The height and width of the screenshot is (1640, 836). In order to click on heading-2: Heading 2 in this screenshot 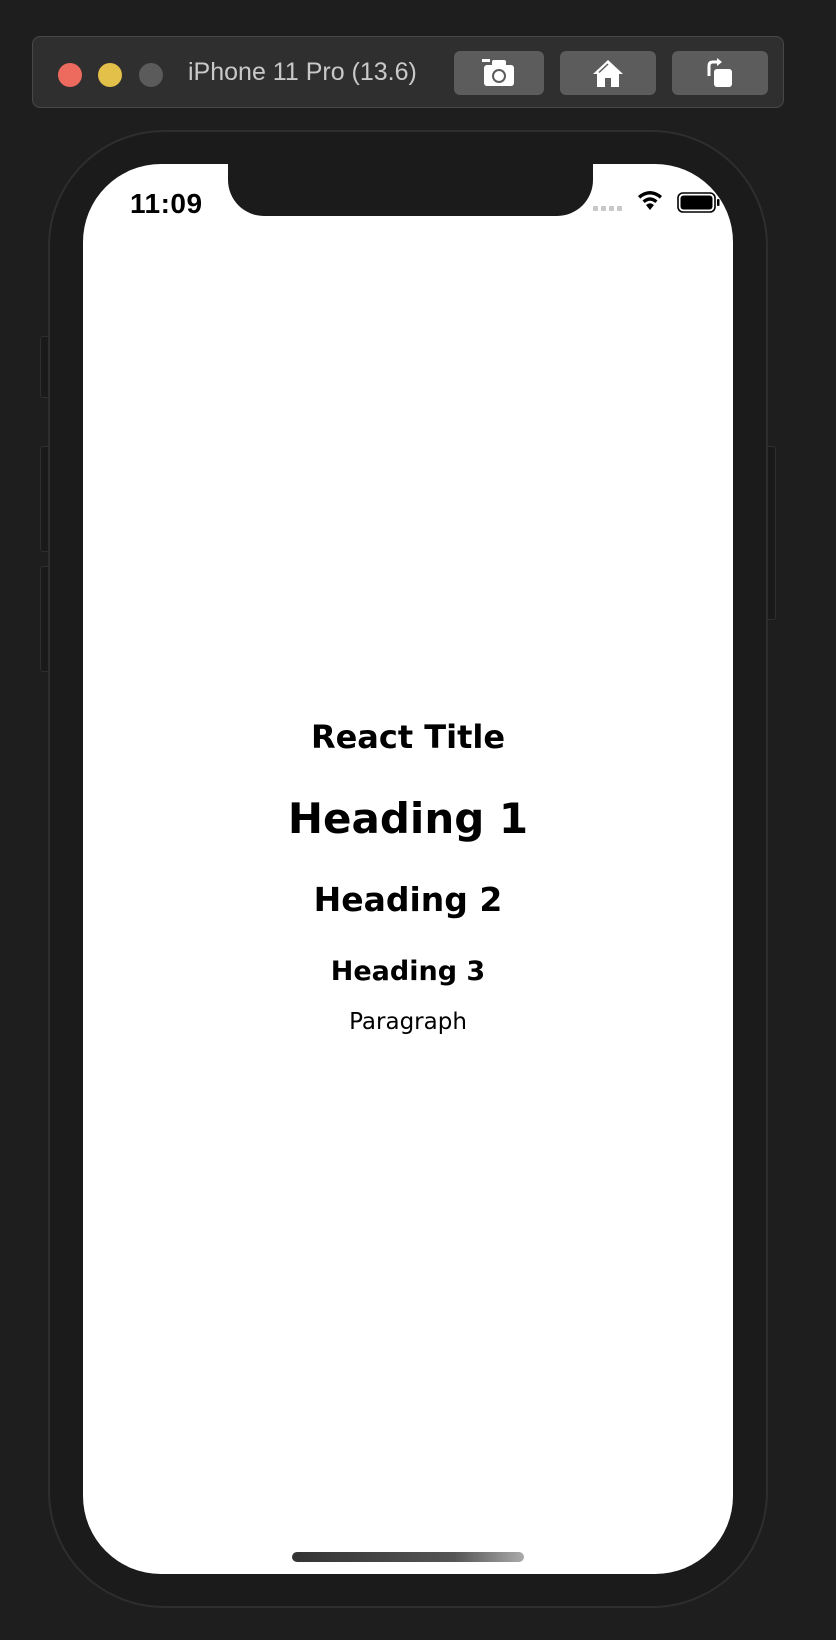, I will do `click(408, 899)`.